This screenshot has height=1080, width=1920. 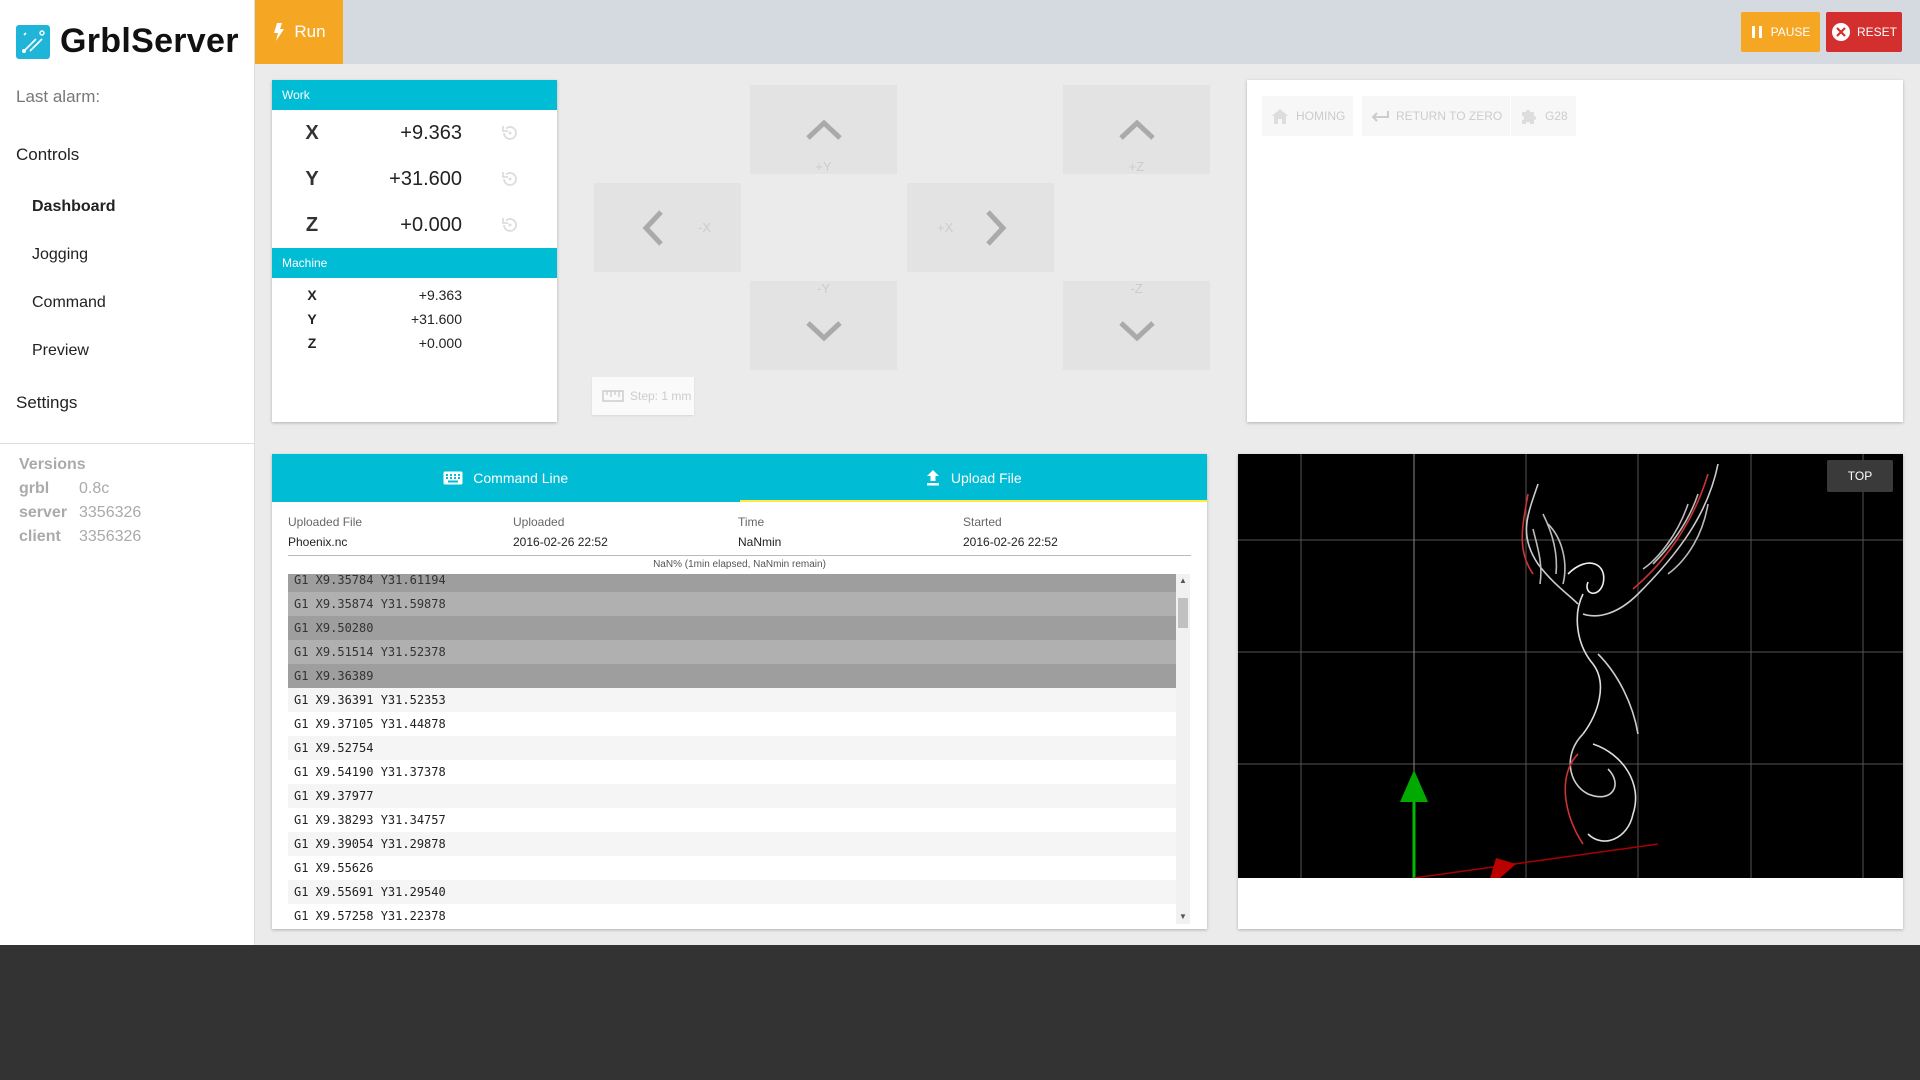 I want to click on work-axis-value: +31.600, so click(x=425, y=178).